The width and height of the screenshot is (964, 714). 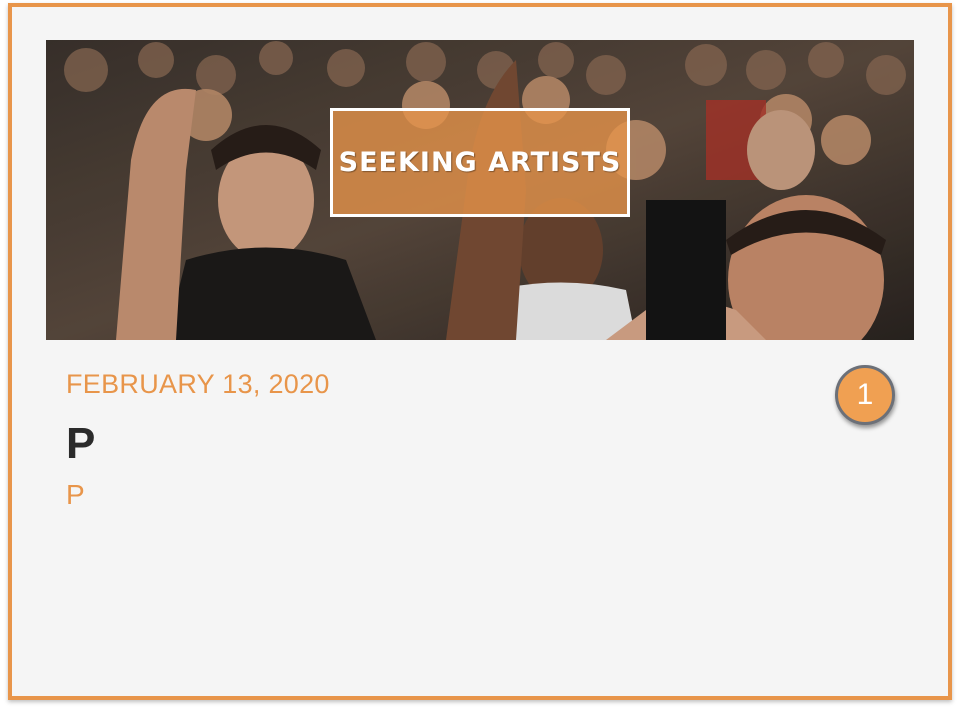 I want to click on card-title: P, so click(x=80, y=444).